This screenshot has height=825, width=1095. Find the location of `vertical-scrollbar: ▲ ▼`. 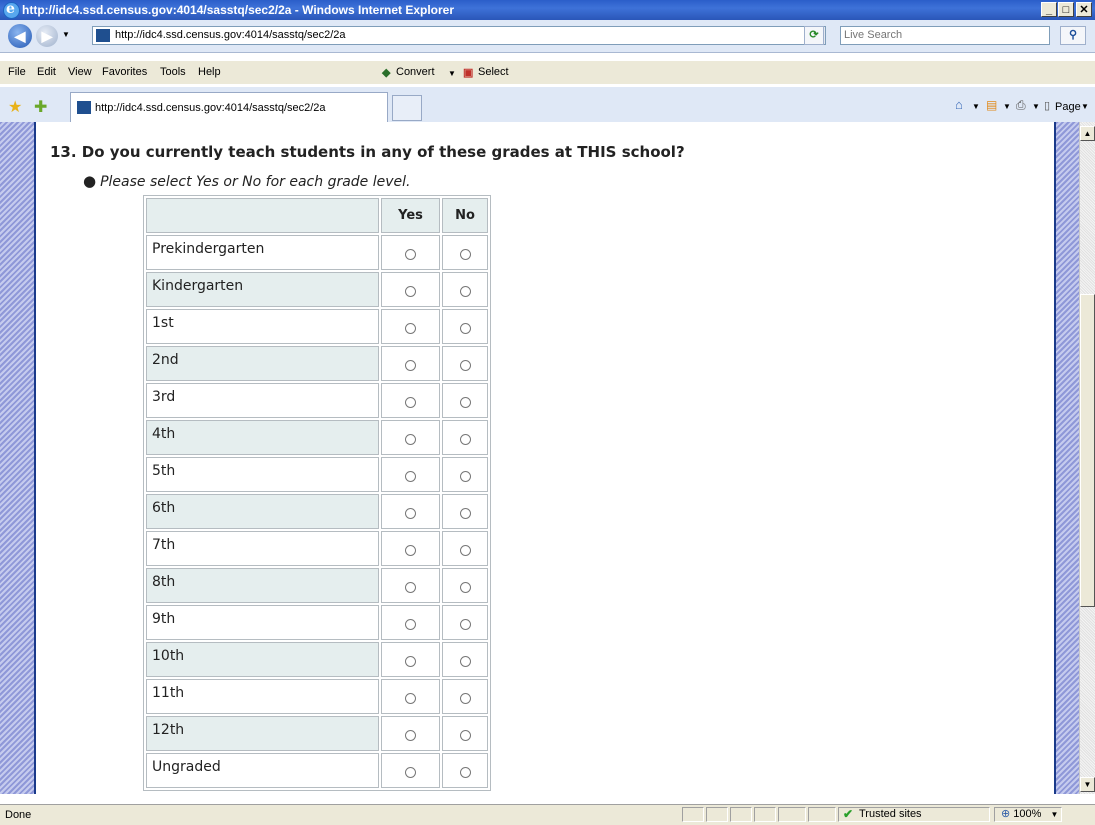

vertical-scrollbar: ▲ ▼ is located at coordinates (1087, 458).